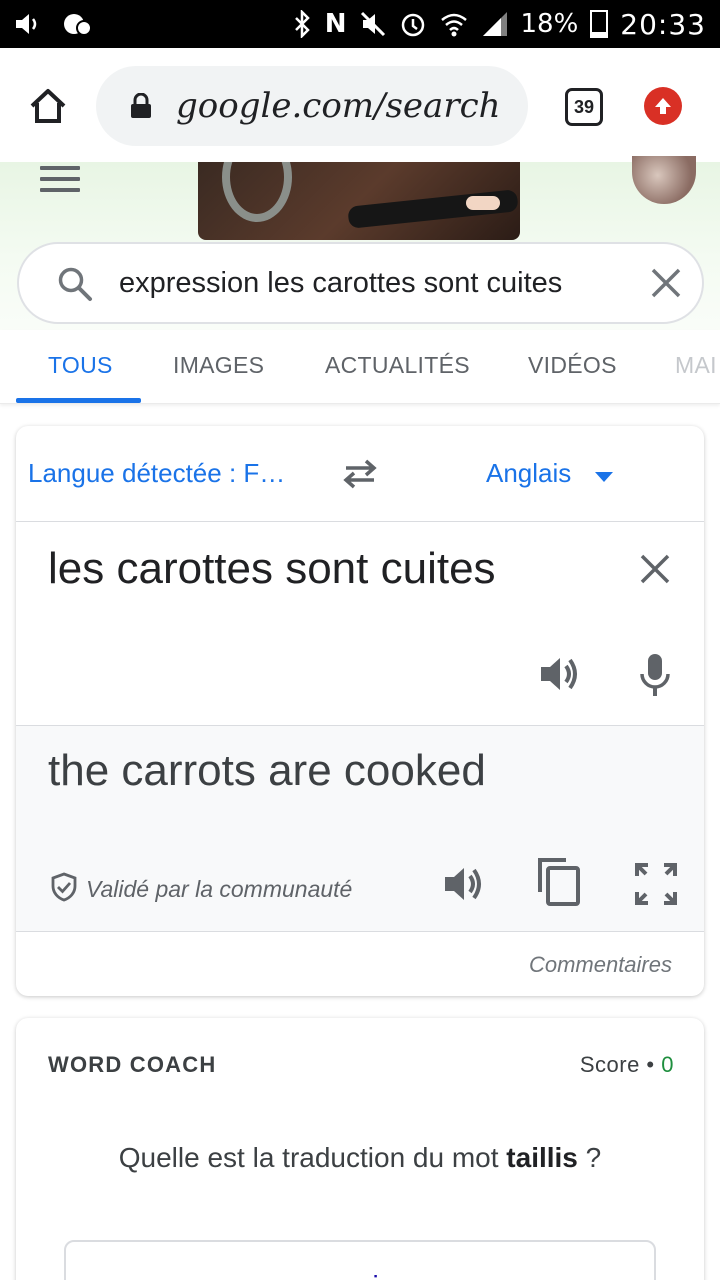 This screenshot has height=1280, width=720. I want to click on address-bar: google.com/search, so click(312, 106).